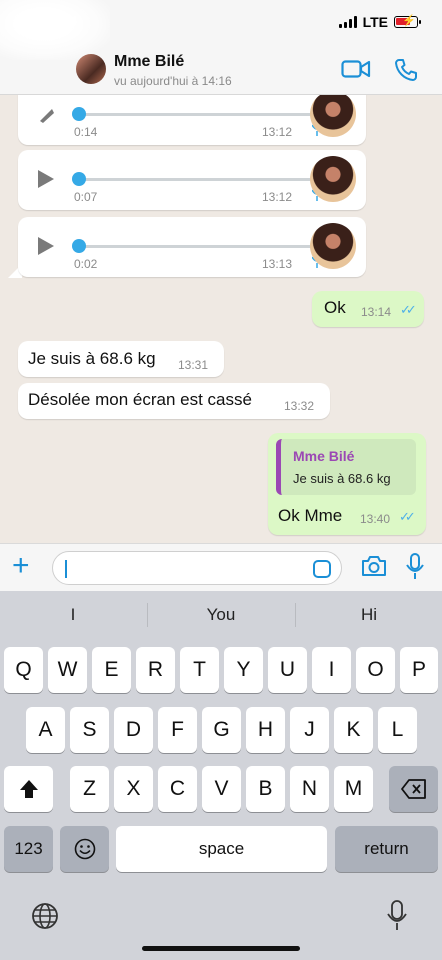 The width and height of the screenshot is (442, 960). I want to click on message-time: 13:14, so click(376, 312).